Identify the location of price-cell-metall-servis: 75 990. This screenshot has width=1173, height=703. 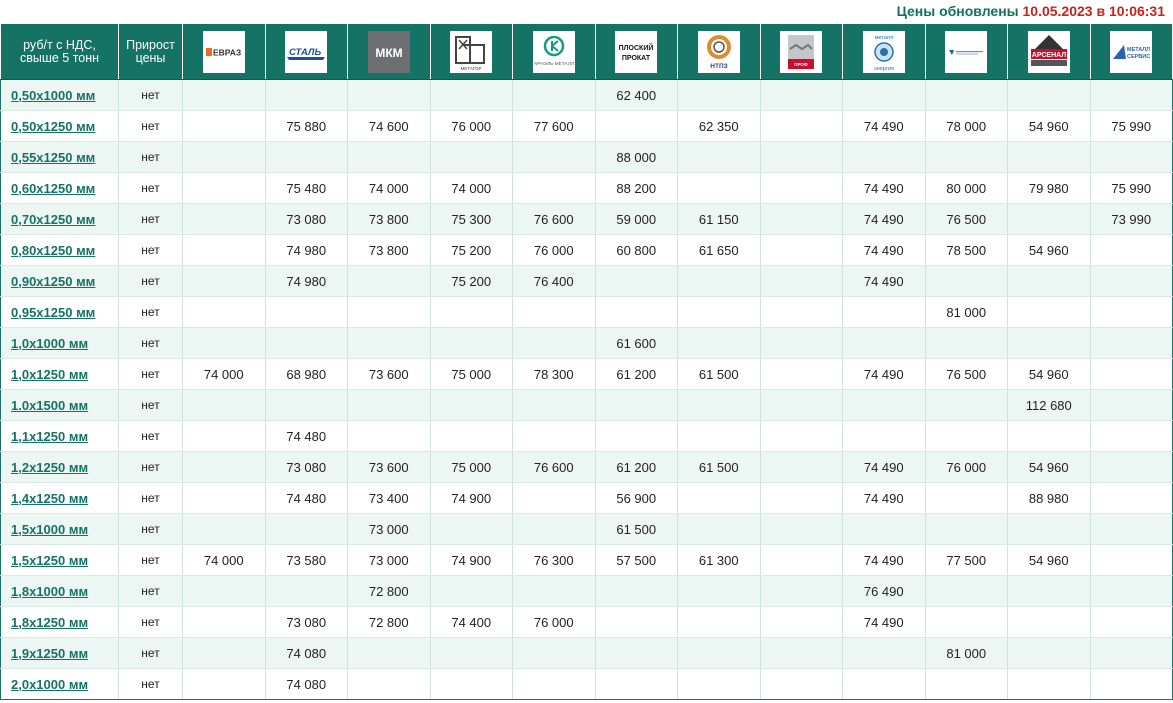
(1131, 188).